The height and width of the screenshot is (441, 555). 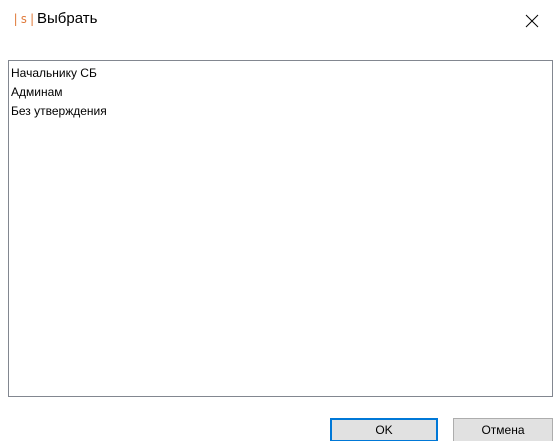 I want to click on ok-button: OK, so click(x=384, y=429).